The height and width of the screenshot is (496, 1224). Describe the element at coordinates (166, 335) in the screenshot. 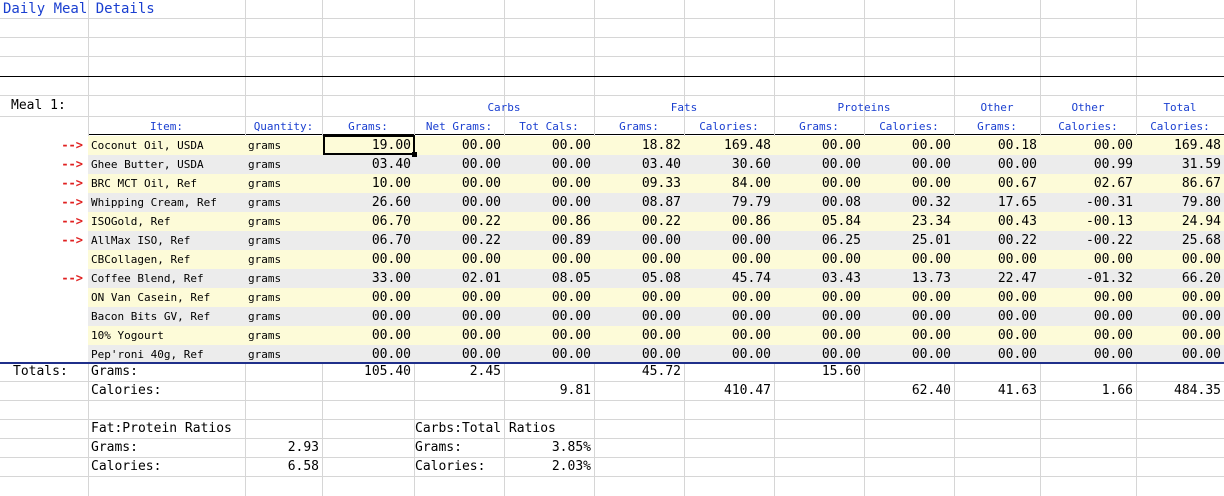

I see `item-name: 10% Yogourt` at that location.